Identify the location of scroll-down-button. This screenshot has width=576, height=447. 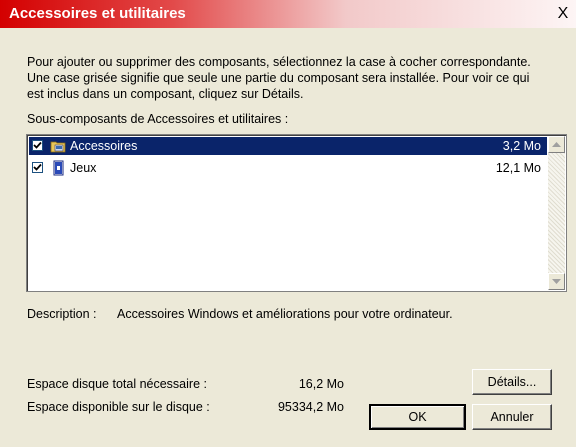
(556, 281).